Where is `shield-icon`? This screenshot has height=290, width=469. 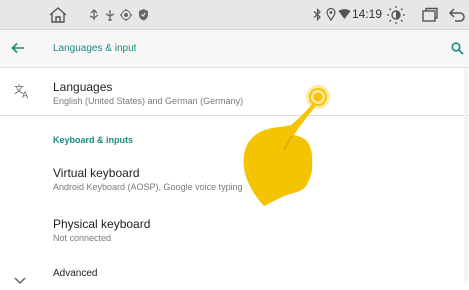 shield-icon is located at coordinates (143, 14).